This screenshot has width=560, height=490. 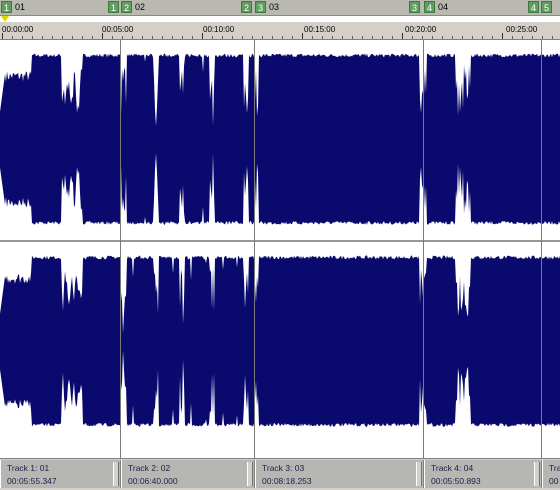 What do you see at coordinates (20, 7) in the screenshot?
I see `marker-label-01: 01` at bounding box center [20, 7].